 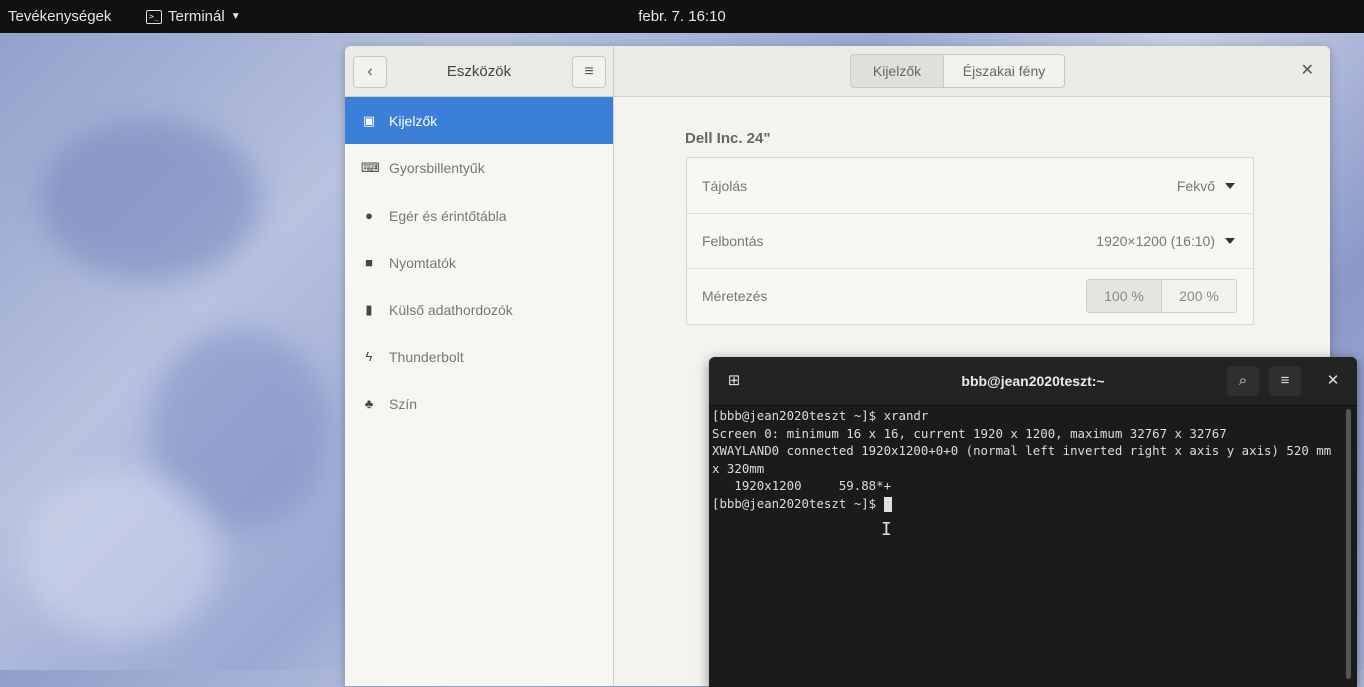 I want to click on terminal-close-button: ✕, so click(x=1333, y=381).